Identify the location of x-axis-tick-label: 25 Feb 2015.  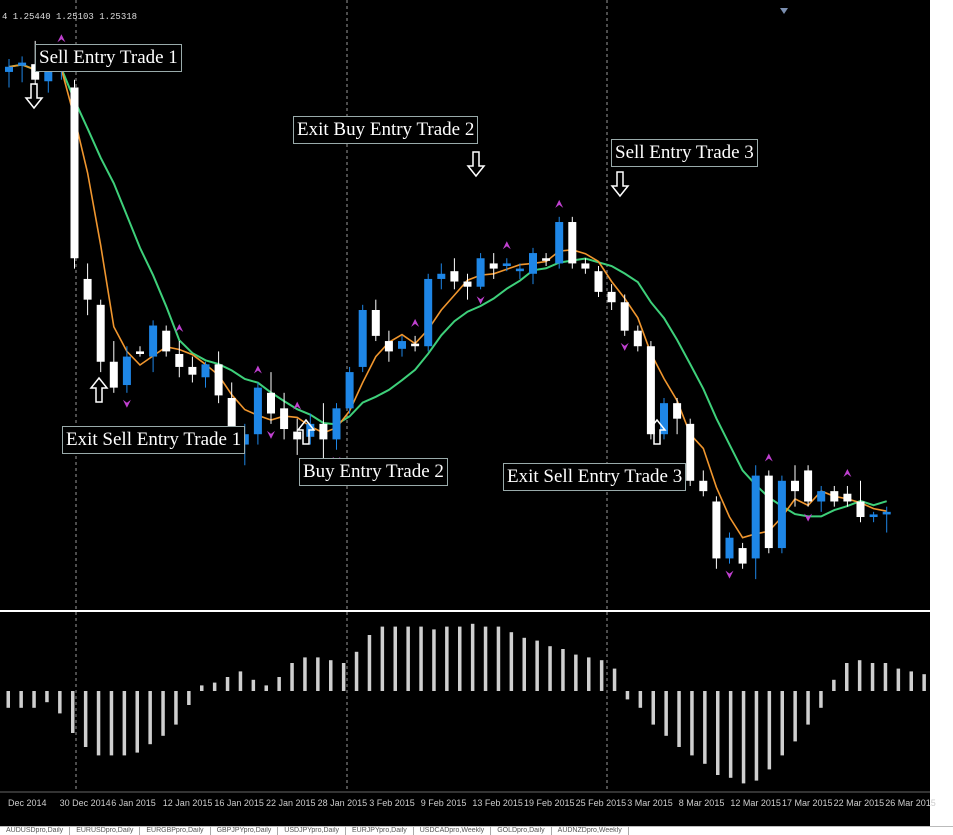
(601, 803).